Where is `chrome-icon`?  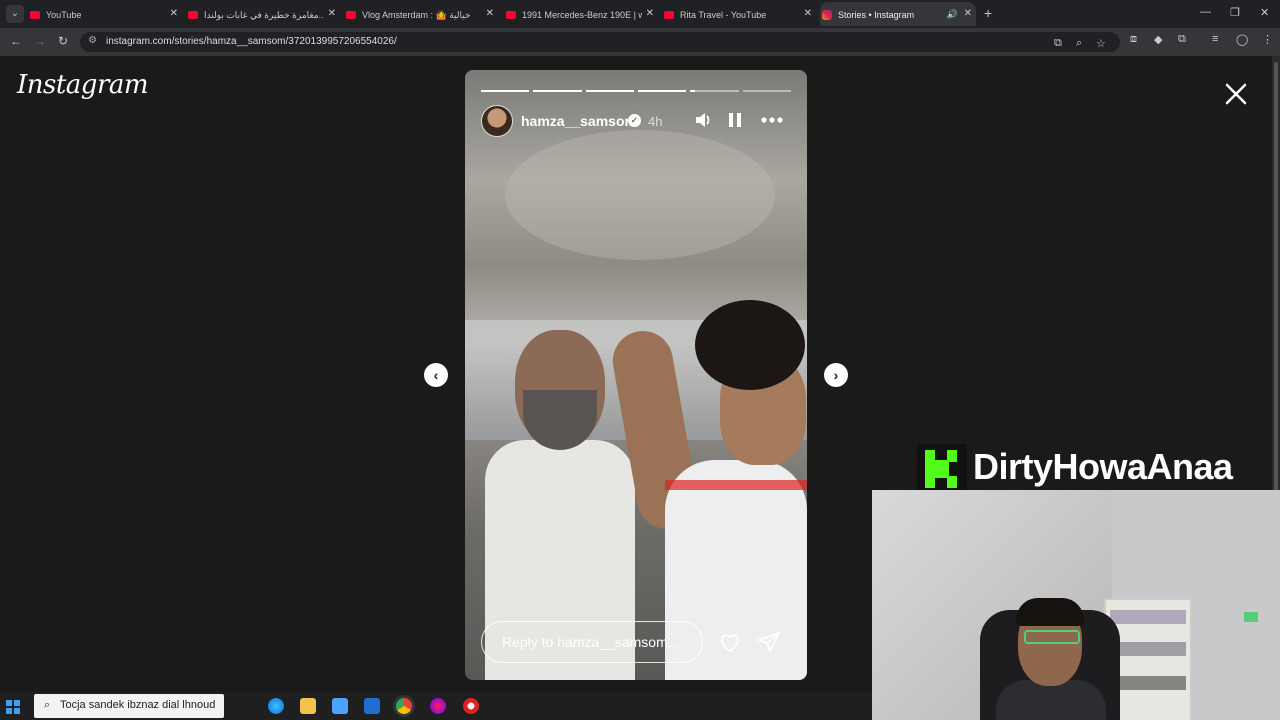 chrome-icon is located at coordinates (404, 706).